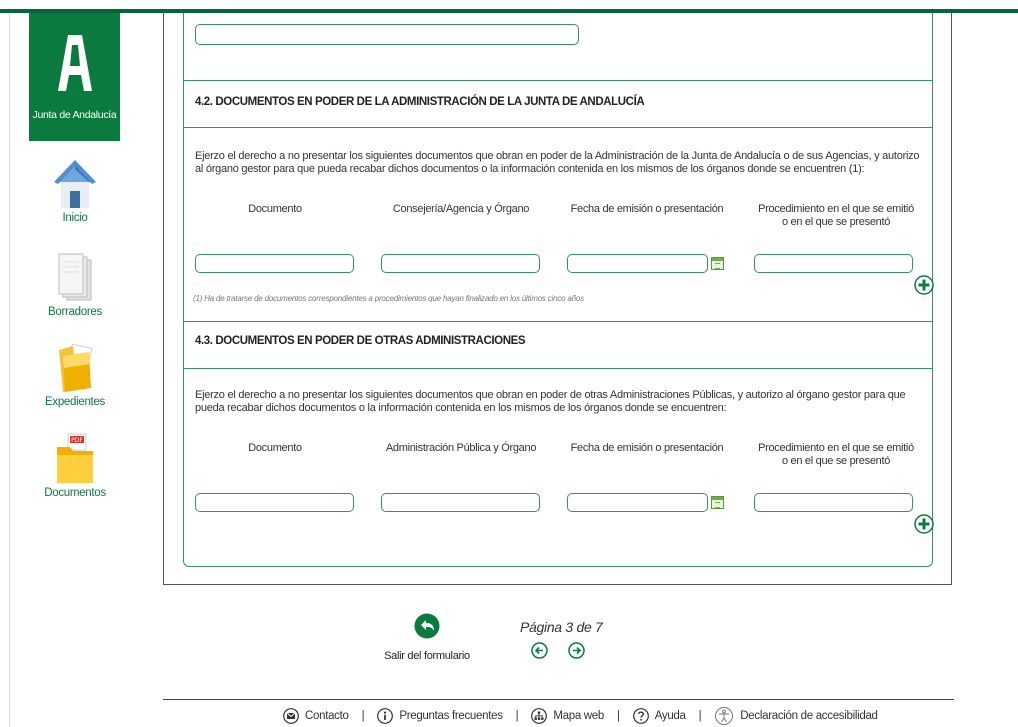 This screenshot has width=1018, height=727. I want to click on sidebar-item-expedientes: Expedientes, so click(75, 375).